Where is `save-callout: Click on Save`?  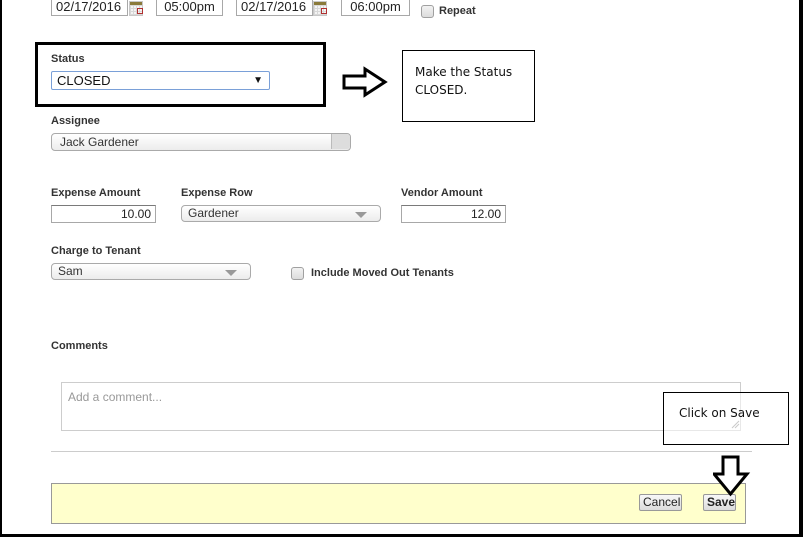 save-callout: Click on Save is located at coordinates (726, 418).